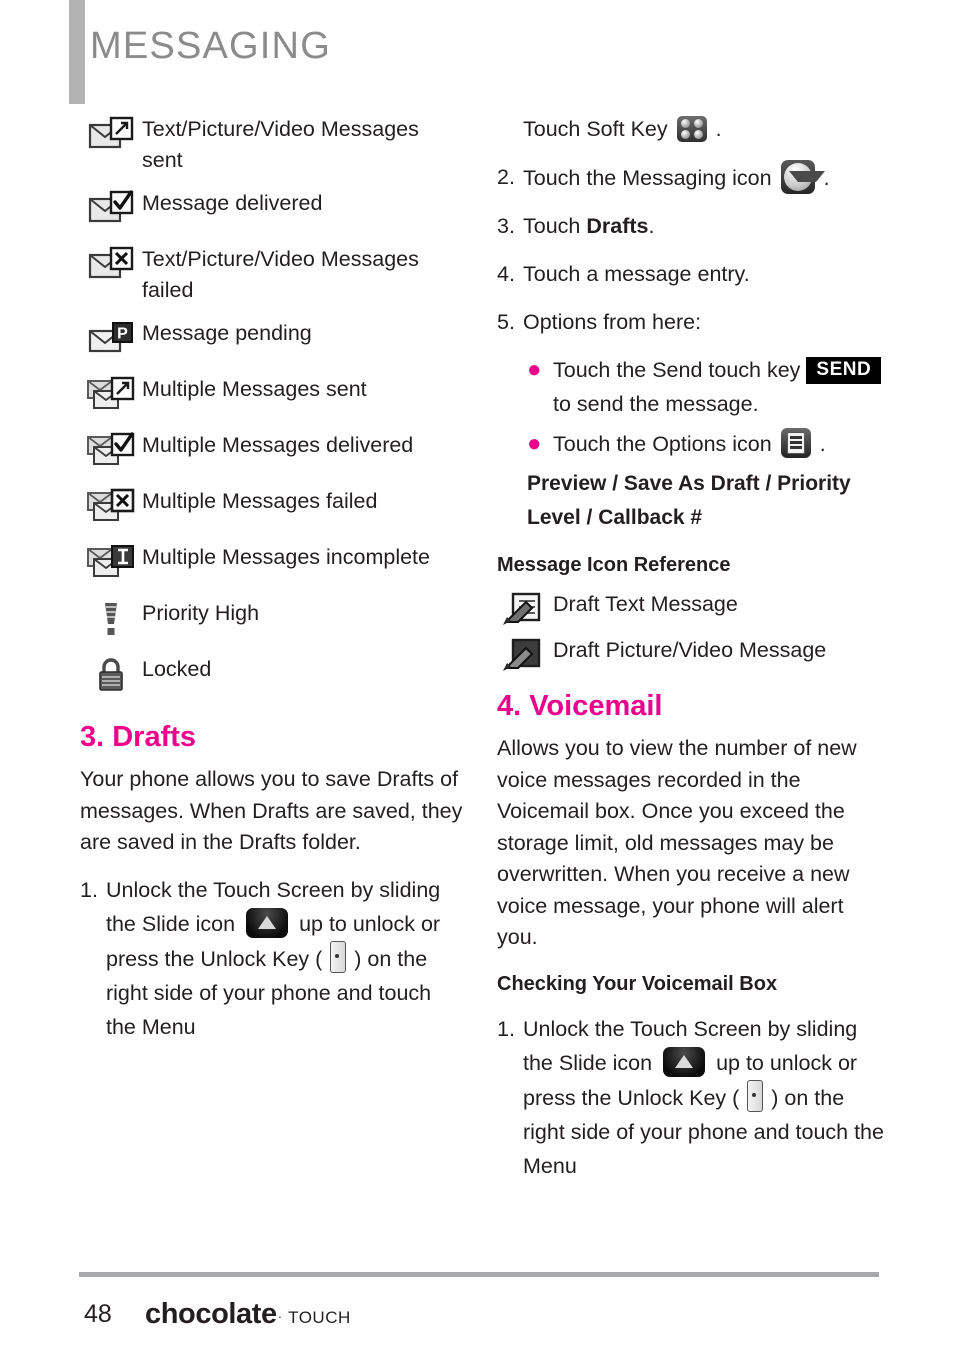  Describe the element at coordinates (525, 654) in the screenshot. I see `draft-picture-video-message-icon` at that location.